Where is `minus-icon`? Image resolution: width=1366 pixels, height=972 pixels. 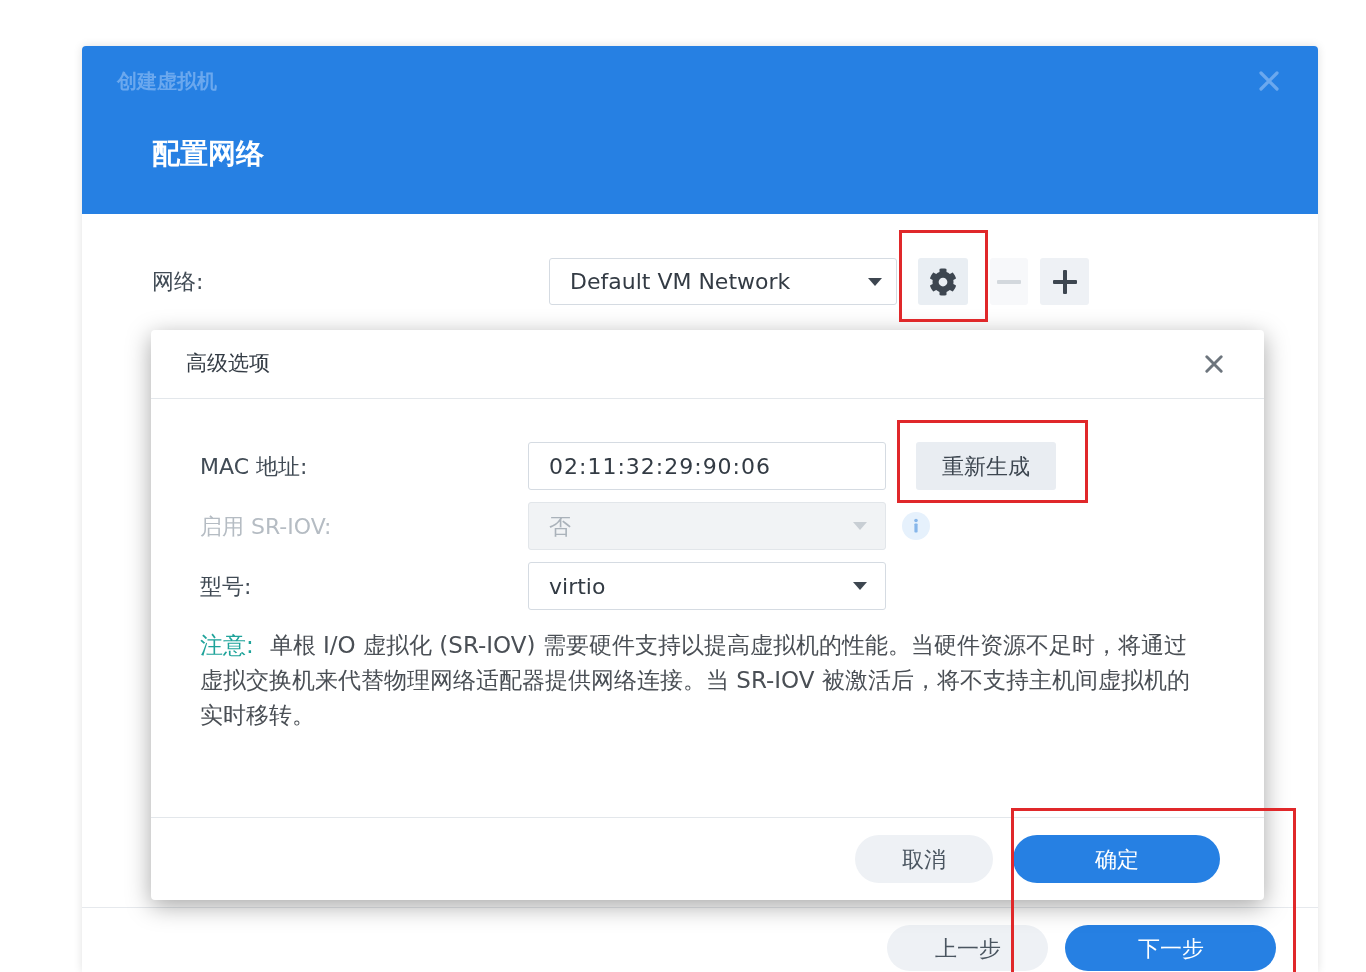
minus-icon is located at coordinates (1009, 281).